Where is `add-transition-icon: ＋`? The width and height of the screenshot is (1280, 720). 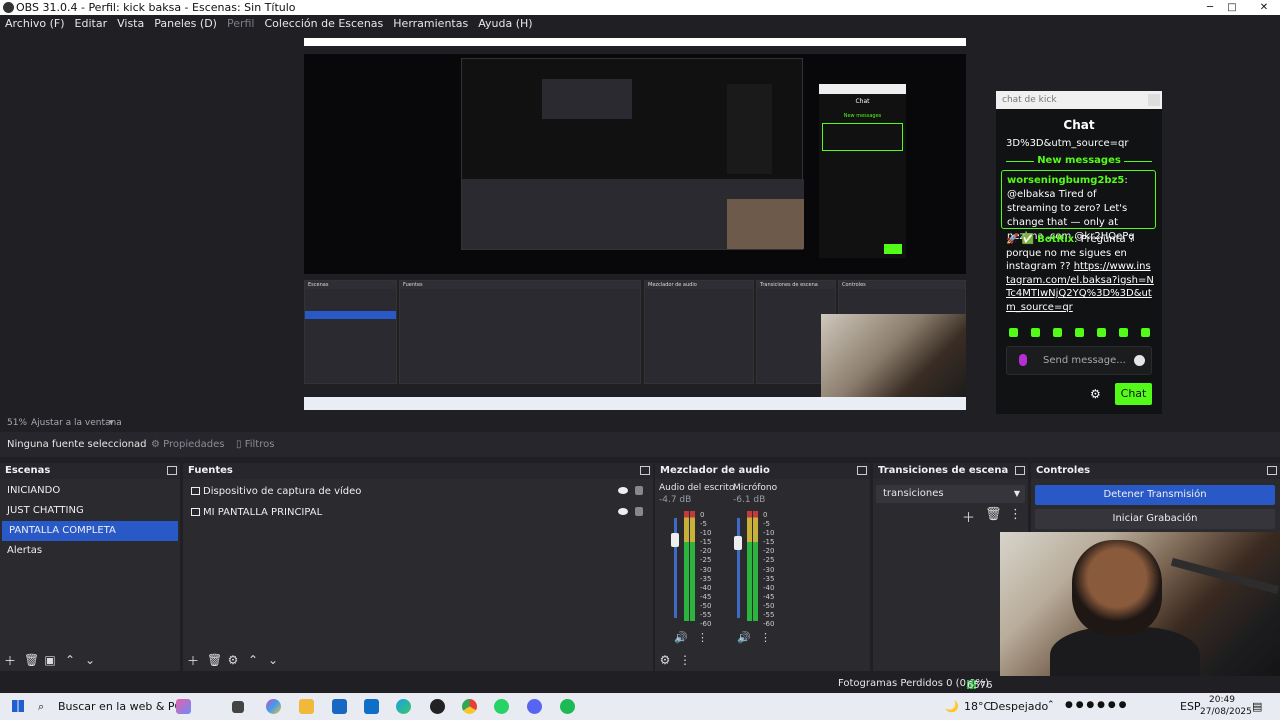 add-transition-icon: ＋ is located at coordinates (968, 516).